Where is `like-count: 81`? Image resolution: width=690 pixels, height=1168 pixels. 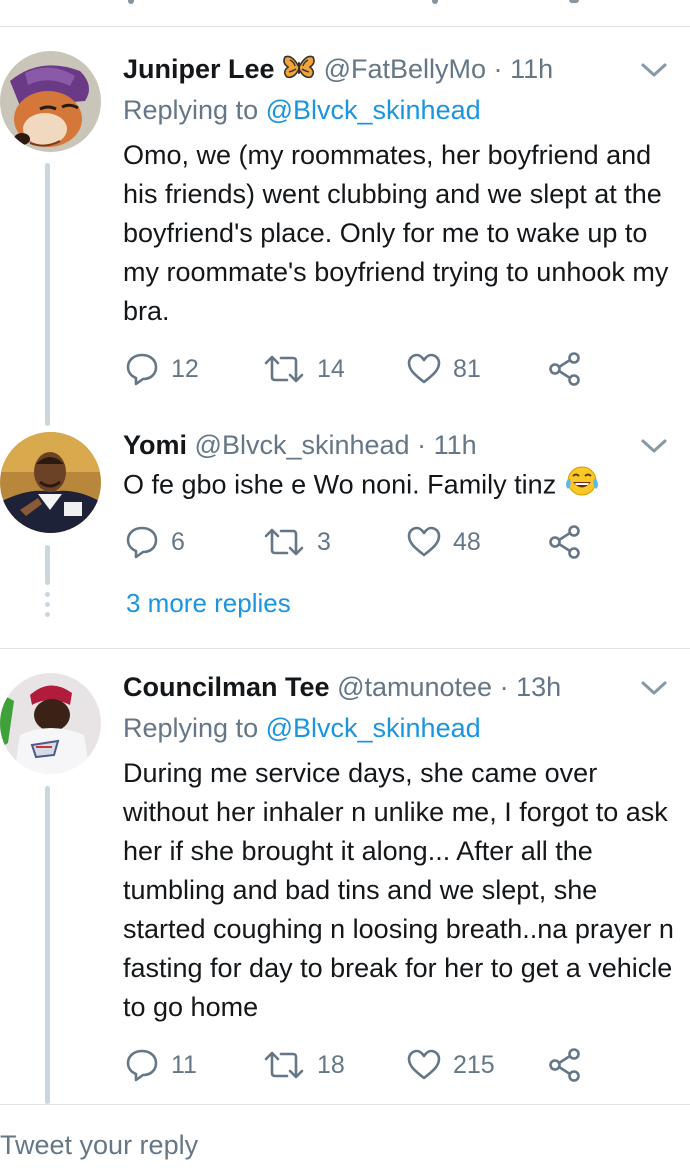
like-count: 81 is located at coordinates (467, 368).